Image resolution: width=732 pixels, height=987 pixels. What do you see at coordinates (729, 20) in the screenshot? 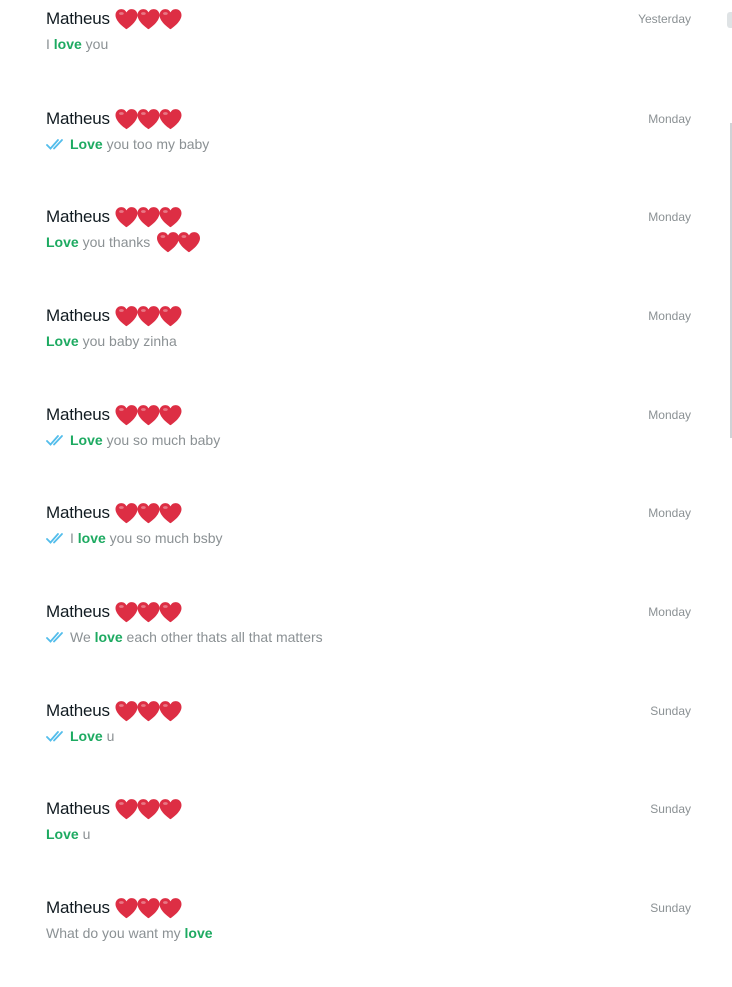
I see `panel-edge-handle` at bounding box center [729, 20].